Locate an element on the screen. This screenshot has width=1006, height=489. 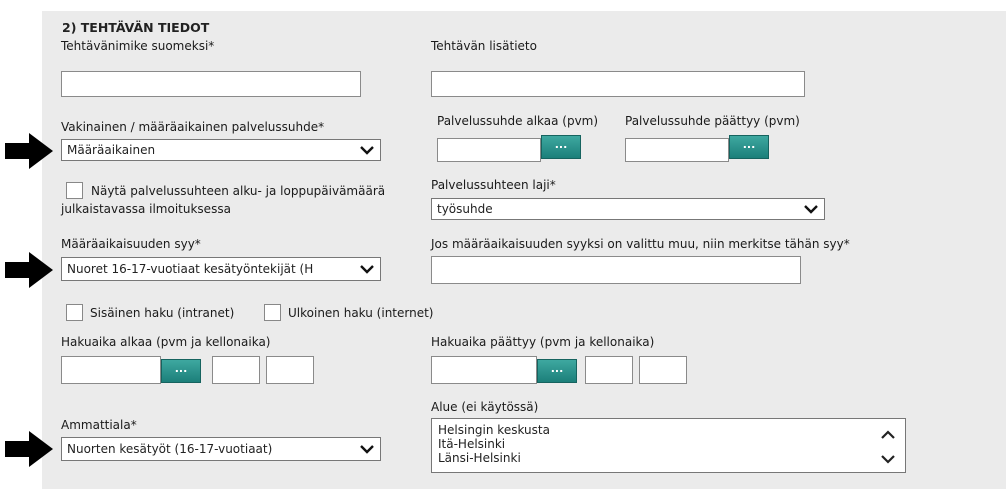
temp-reason-value: Nuoret 16-17-vuotiaat kesätyöntekijät (H is located at coordinates (190, 269).